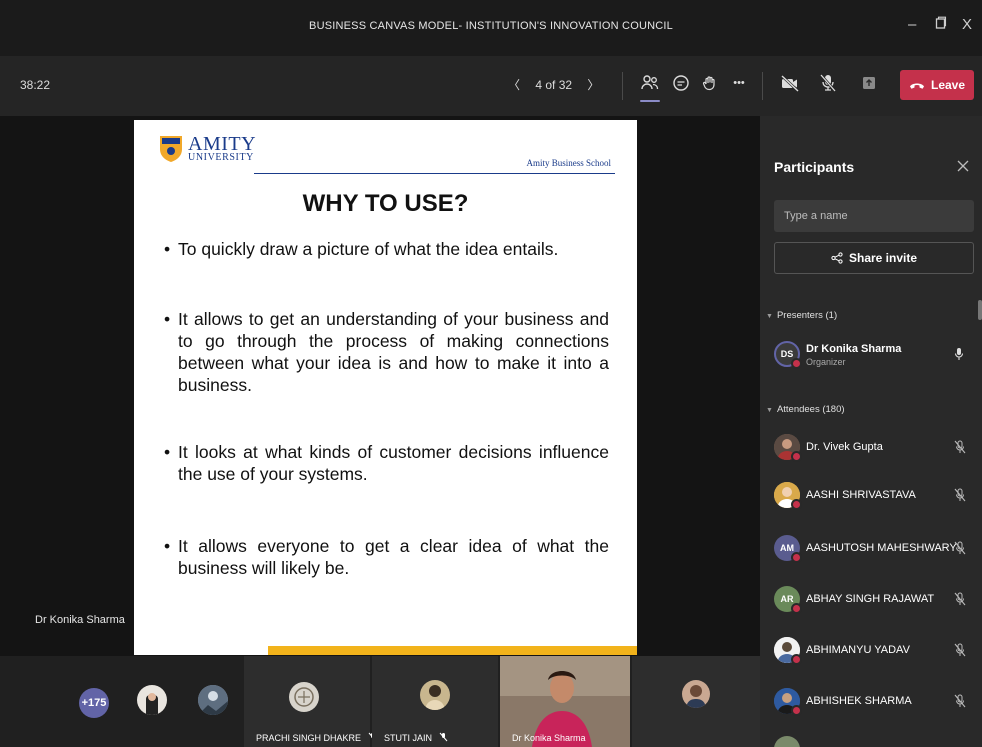  I want to click on participant-name: ABHAY SINGH RAJAWAT, so click(870, 599).